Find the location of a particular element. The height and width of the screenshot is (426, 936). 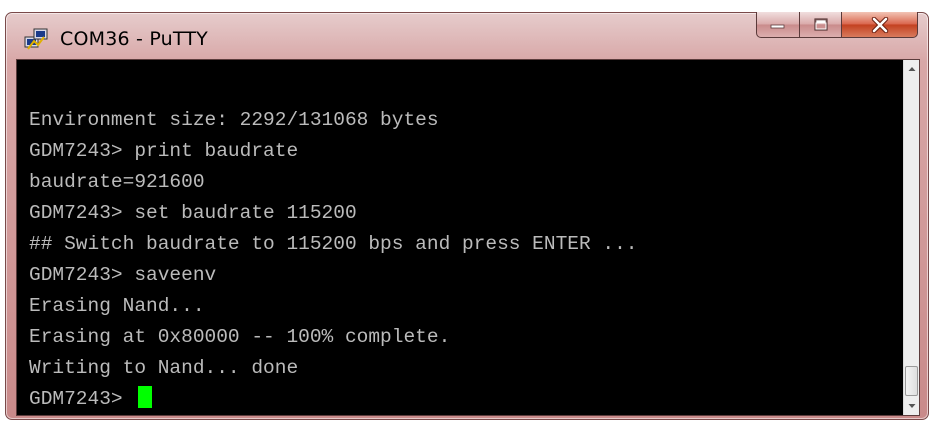

terminal-prompt: GDM7243> is located at coordinates (82, 399).